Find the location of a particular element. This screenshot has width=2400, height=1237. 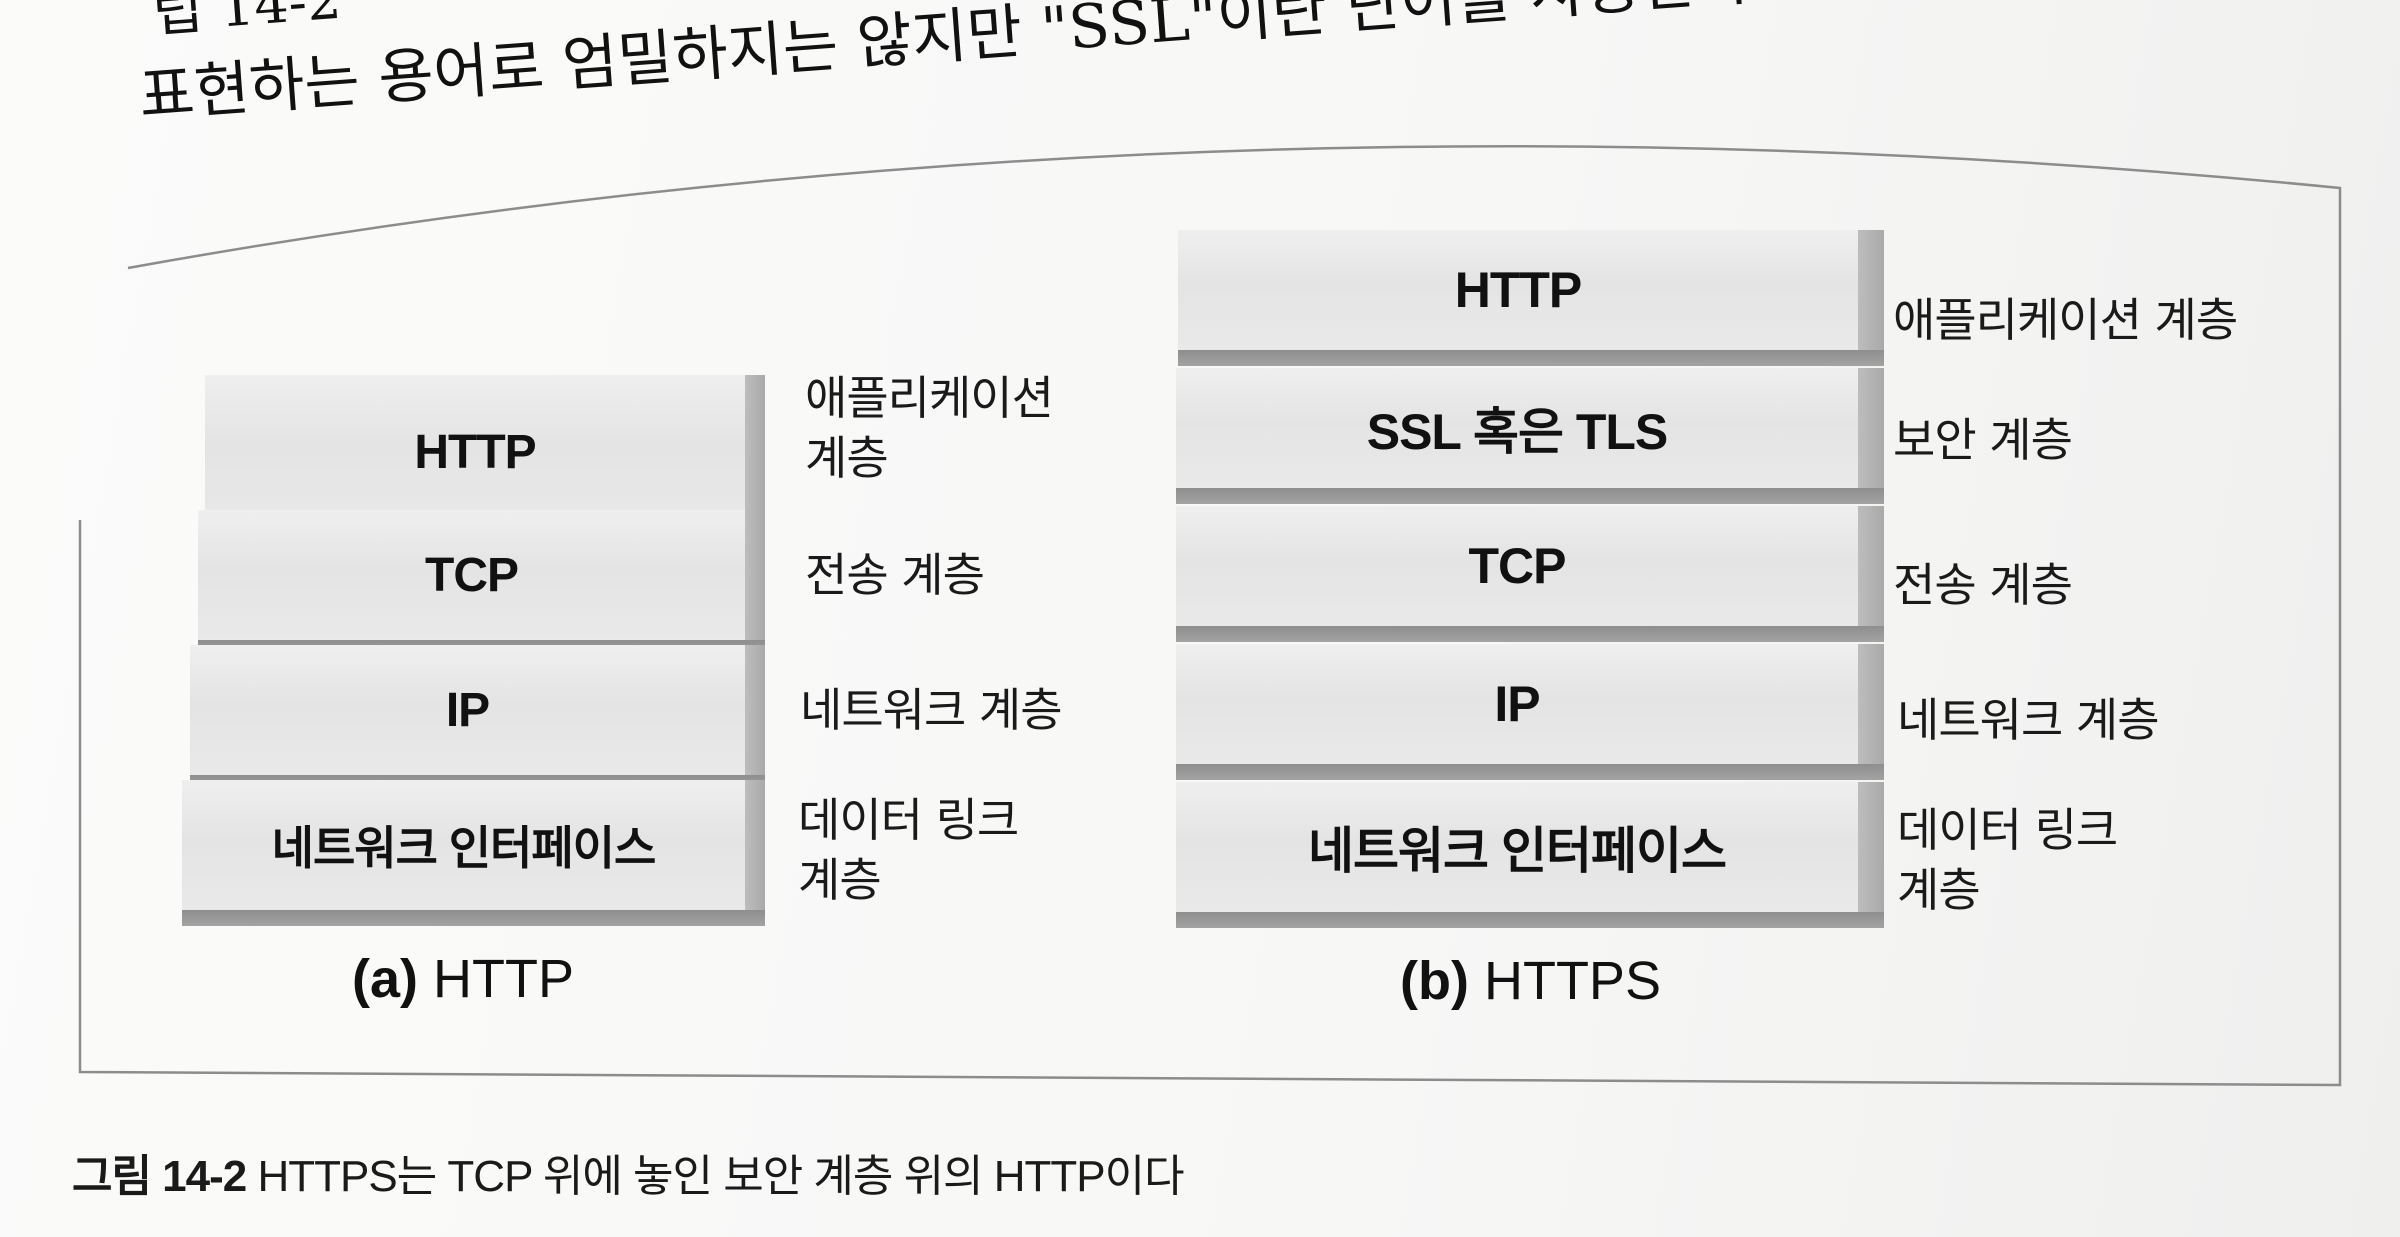

caption-a-text: HTTP is located at coordinates (504, 979).